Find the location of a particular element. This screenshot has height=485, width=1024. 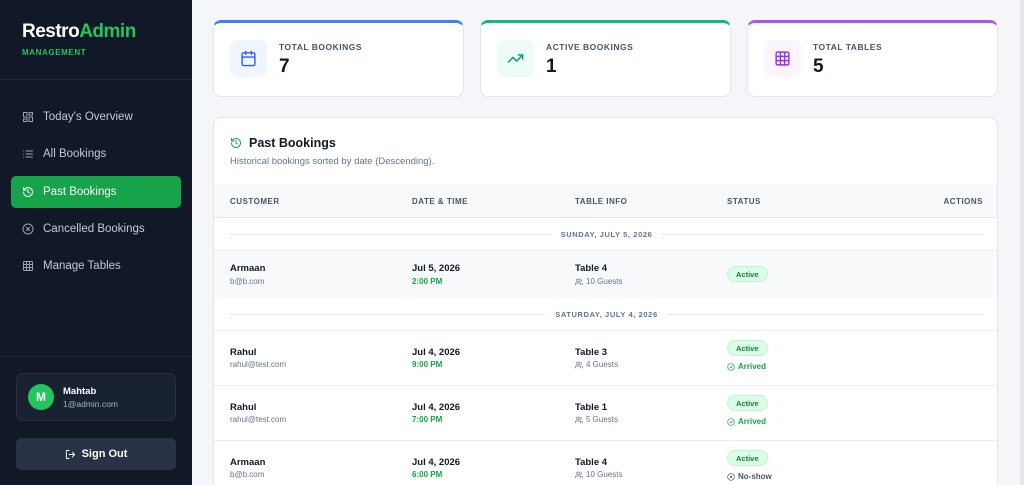

panel-title-text: Past Bookings is located at coordinates (292, 143).